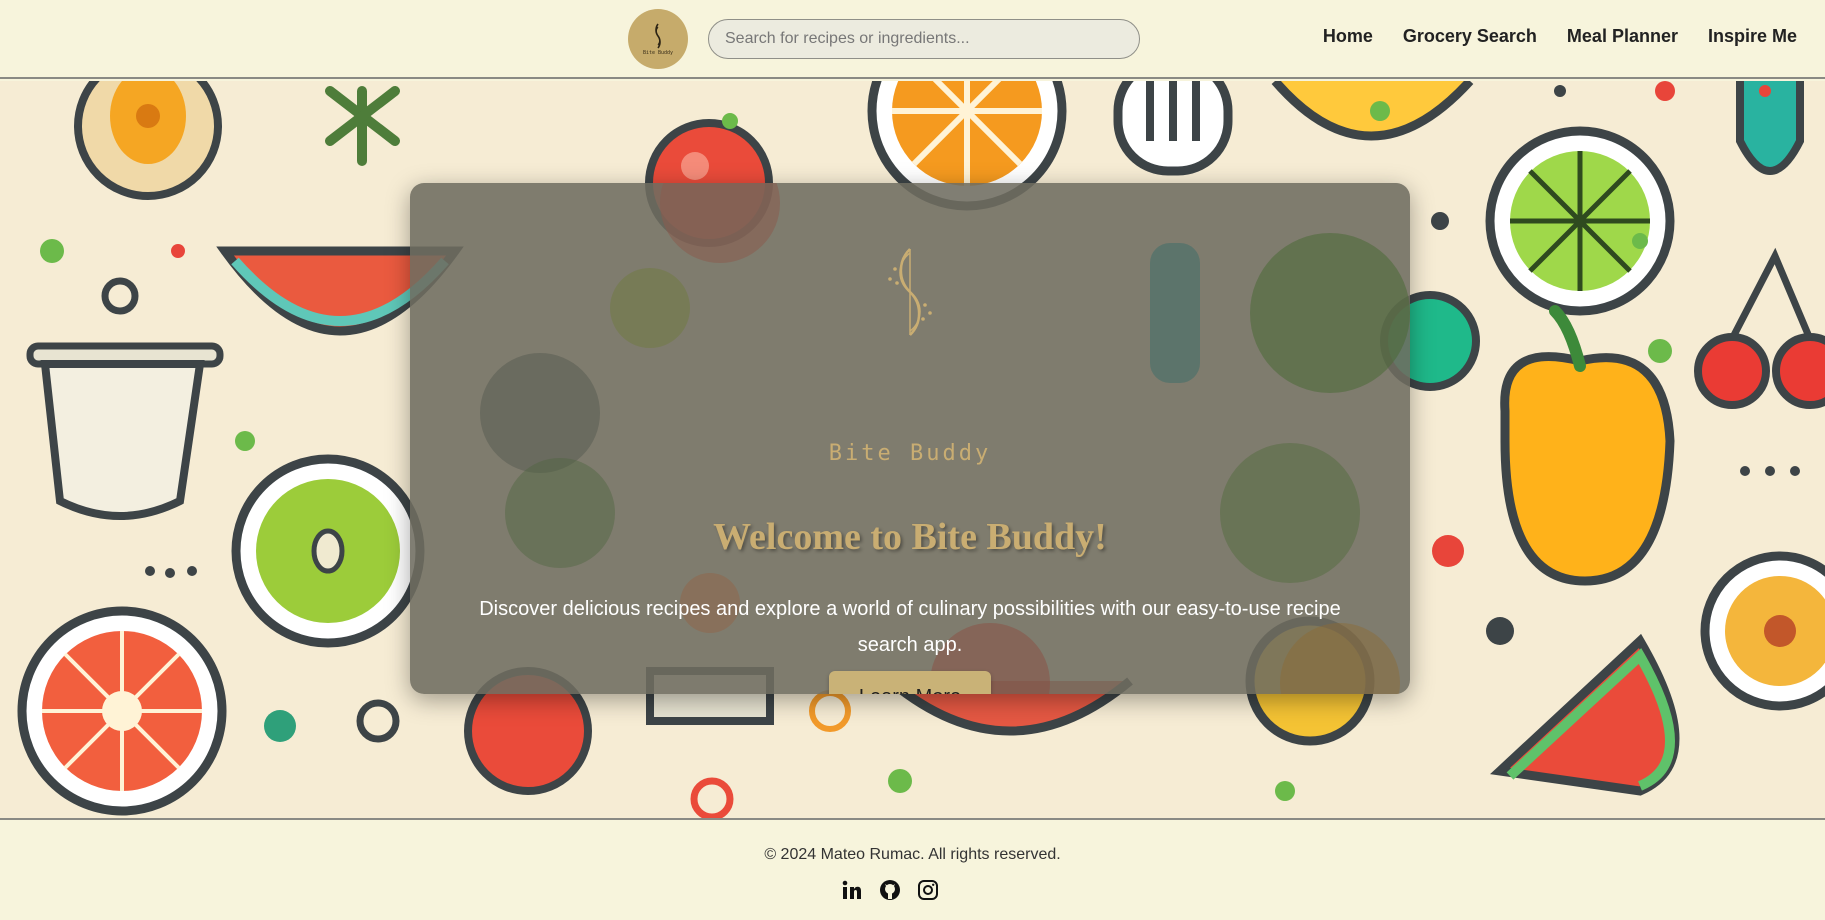  I want to click on lemon-slice-logo-icon, so click(910, 292).